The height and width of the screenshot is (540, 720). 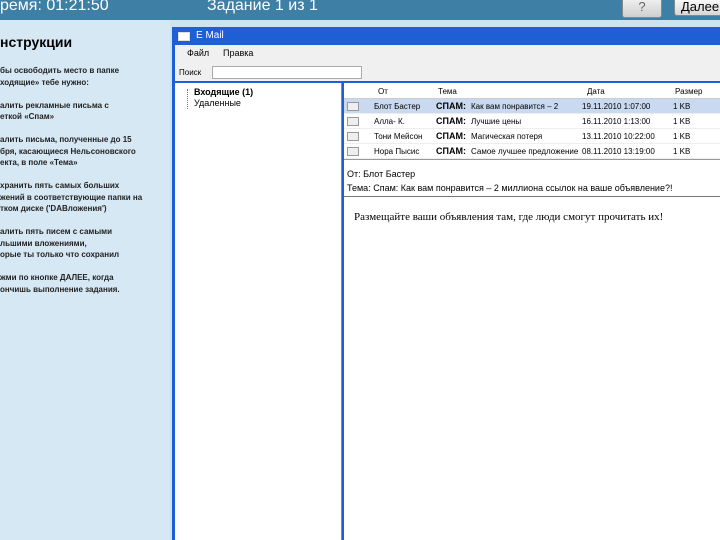 I want to click on message-date: 19.11.2010 1:07:00, so click(x=616, y=106).